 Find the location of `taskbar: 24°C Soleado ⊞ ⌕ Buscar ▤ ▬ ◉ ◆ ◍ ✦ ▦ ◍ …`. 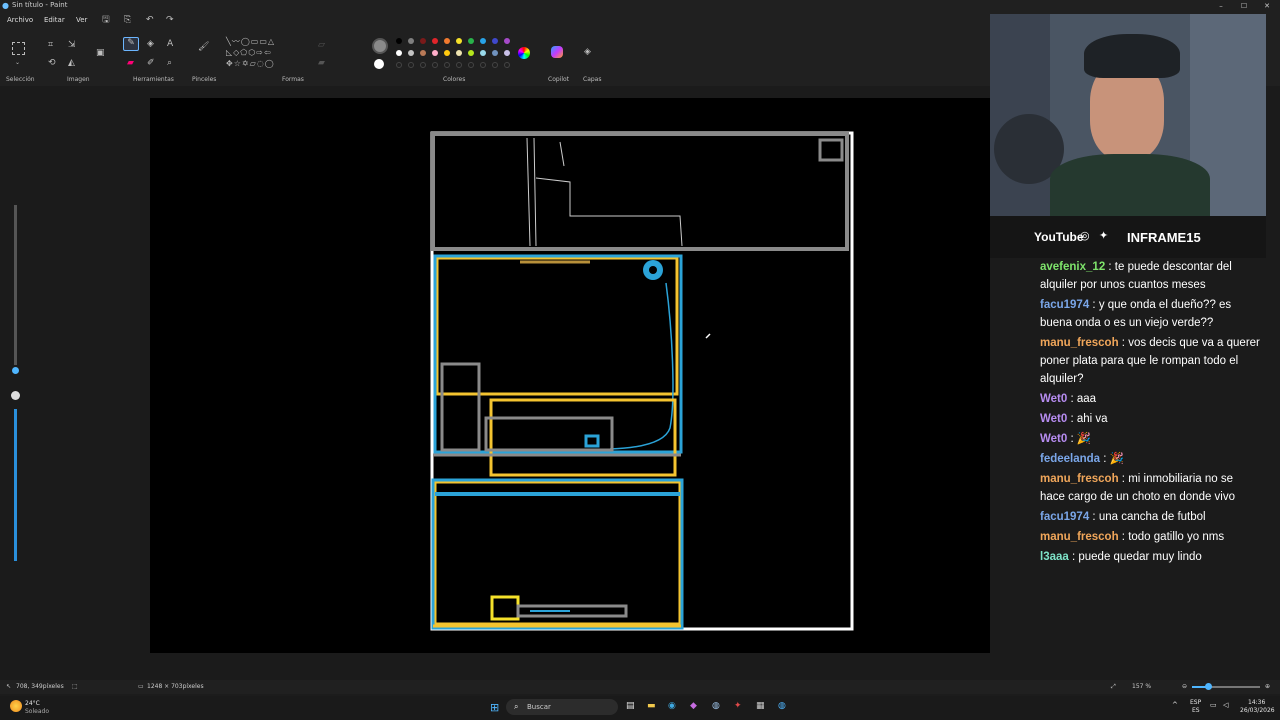

taskbar: 24°C Soleado ⊞ ⌕ Buscar ▤ ▬ ◉ ◆ ◍ ✦ ▦ ◍ … is located at coordinates (640, 708).